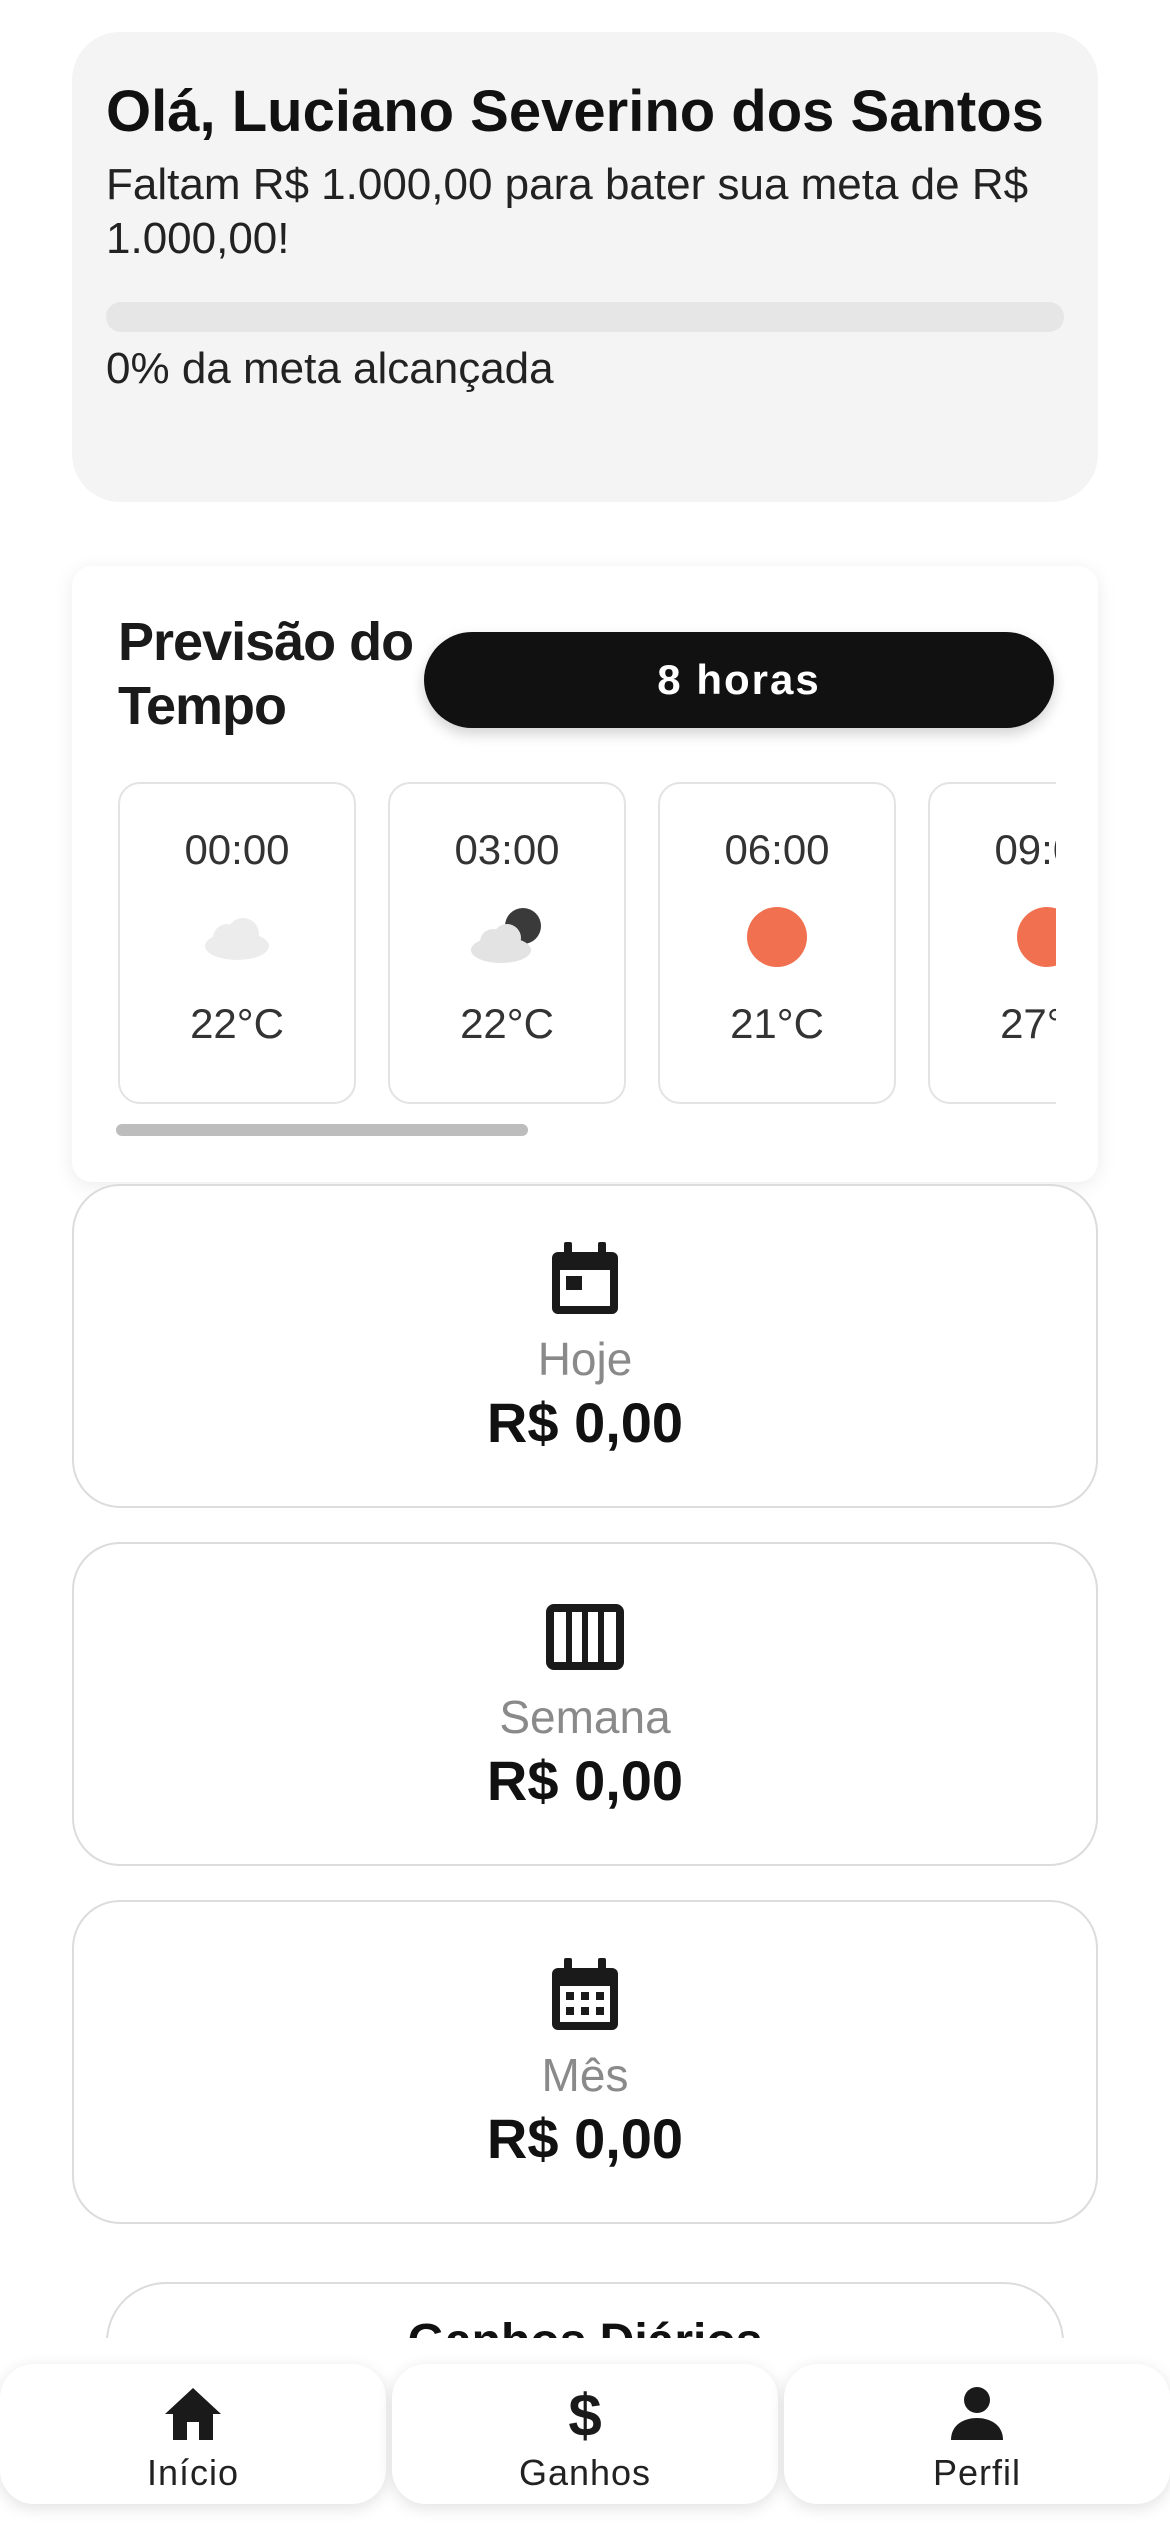  What do you see at coordinates (585, 2472) in the screenshot?
I see `nav-label-ganhos: Ganhos` at bounding box center [585, 2472].